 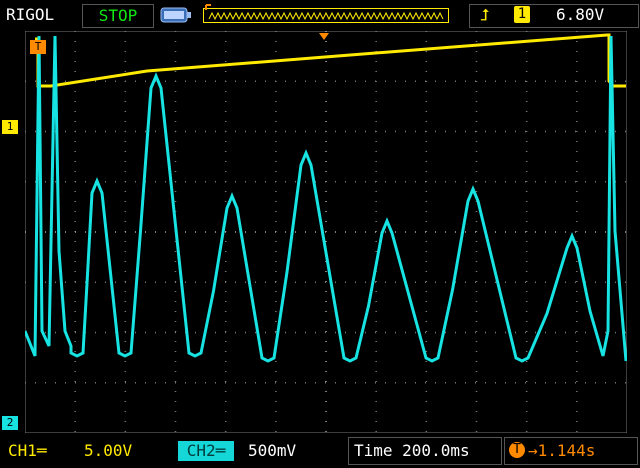 I want to click on brand-logo: RIGOL, so click(x=30, y=14).